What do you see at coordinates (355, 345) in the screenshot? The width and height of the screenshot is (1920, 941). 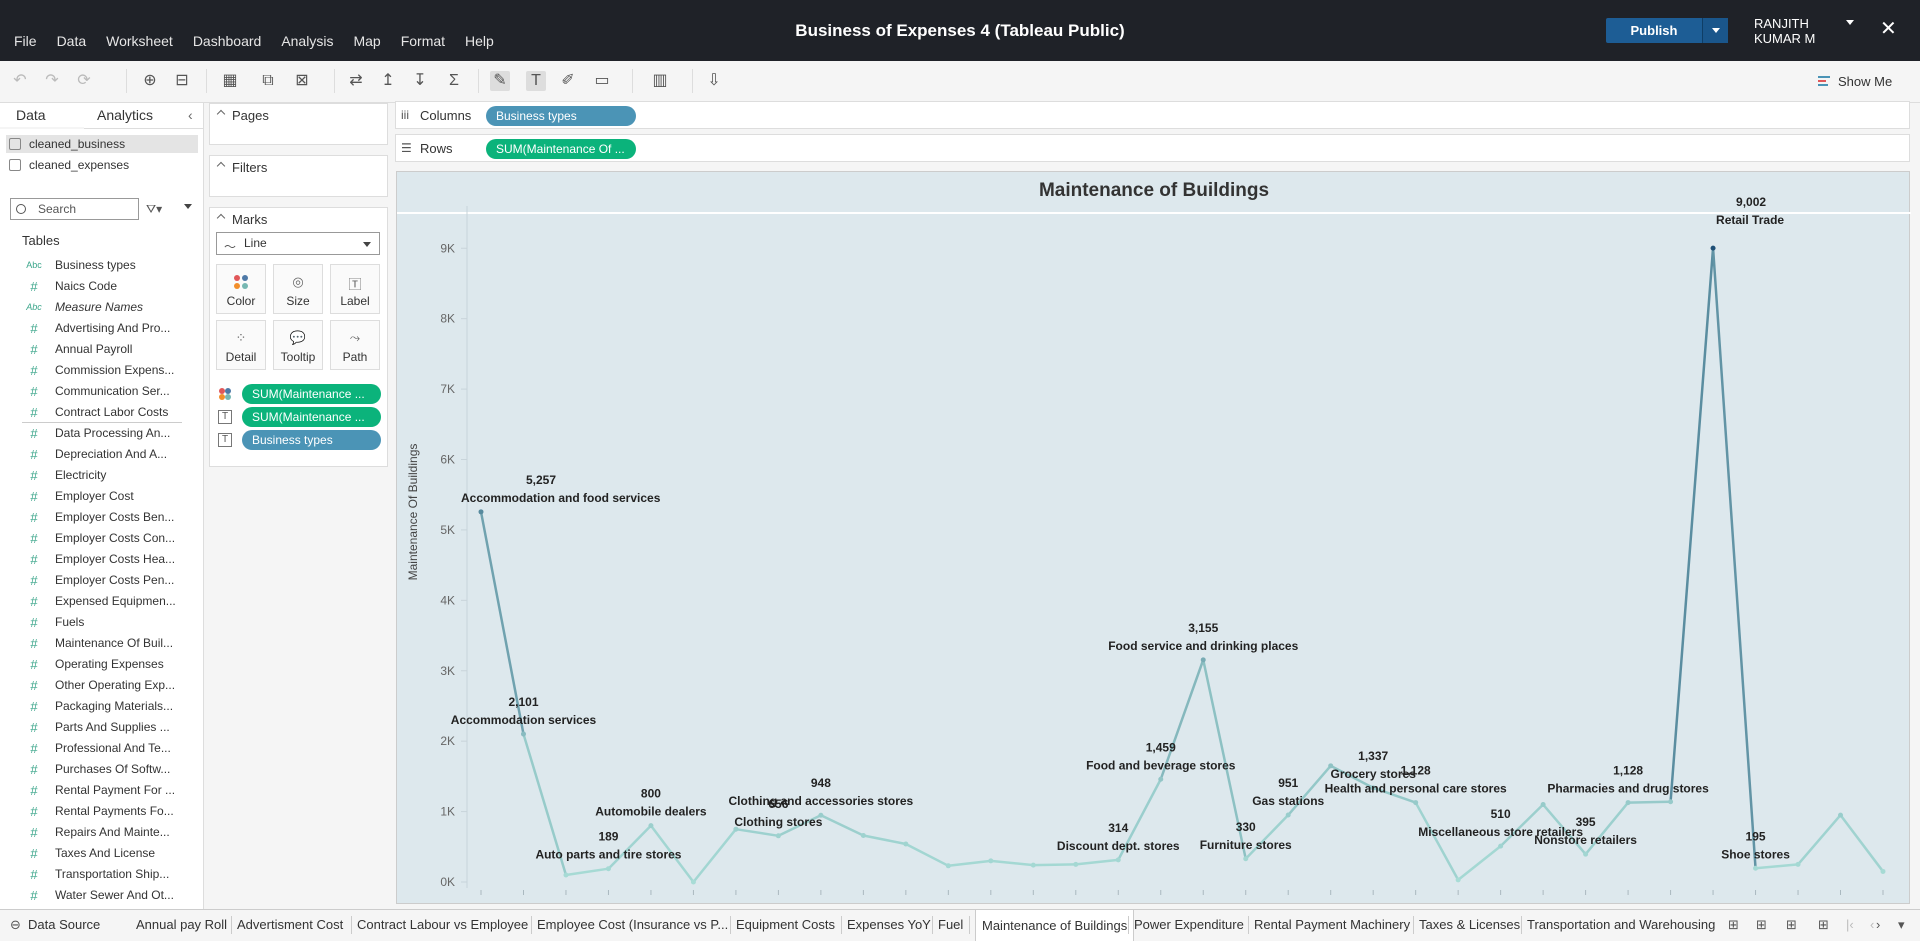 I see `path-button: ⤳ Path` at bounding box center [355, 345].